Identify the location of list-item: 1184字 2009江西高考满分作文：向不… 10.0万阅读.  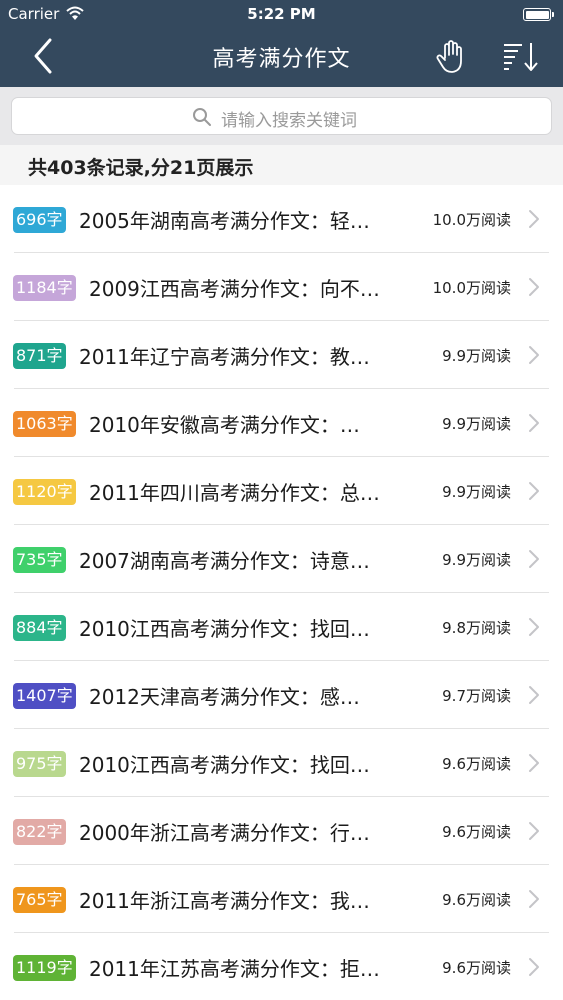
(281, 287).